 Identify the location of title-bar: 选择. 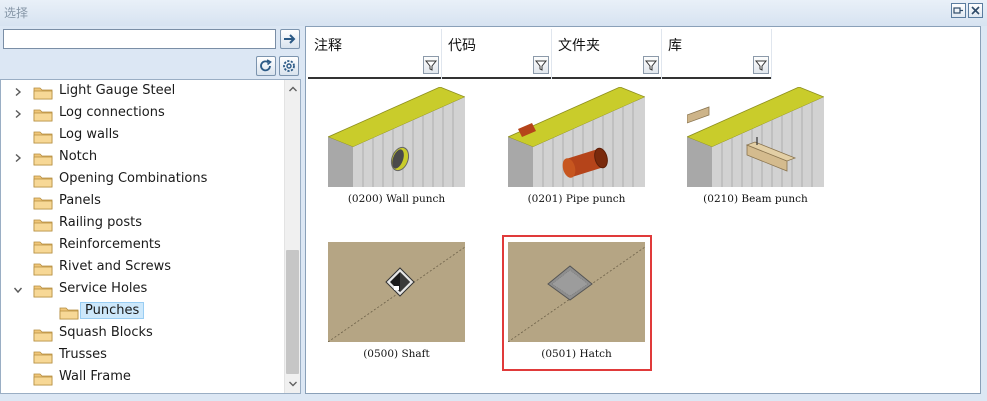
(493, 13).